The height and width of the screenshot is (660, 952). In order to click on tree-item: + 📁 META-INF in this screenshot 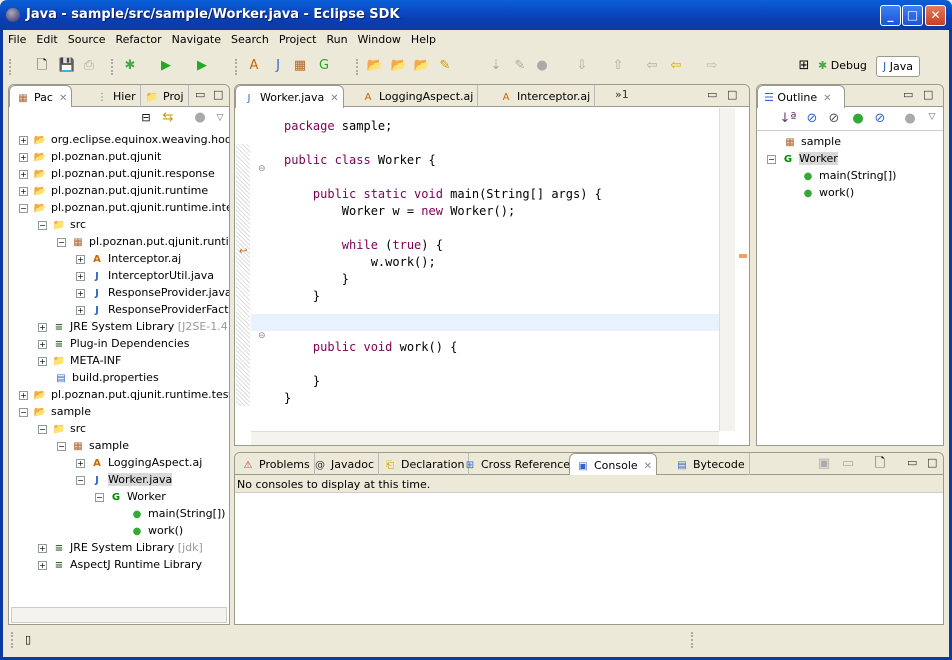, I will do `click(79, 360)`.